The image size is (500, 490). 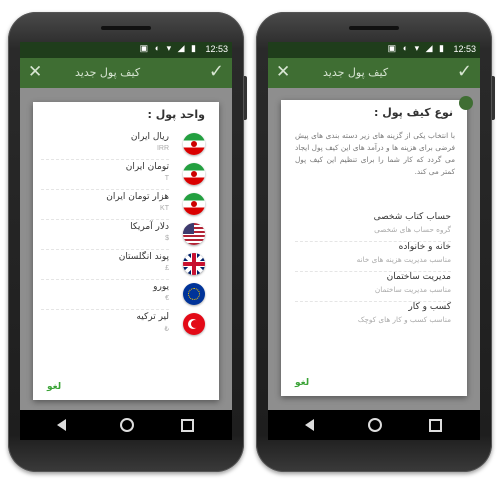 What do you see at coordinates (466, 103) in the screenshot?
I see `avatar` at bounding box center [466, 103].